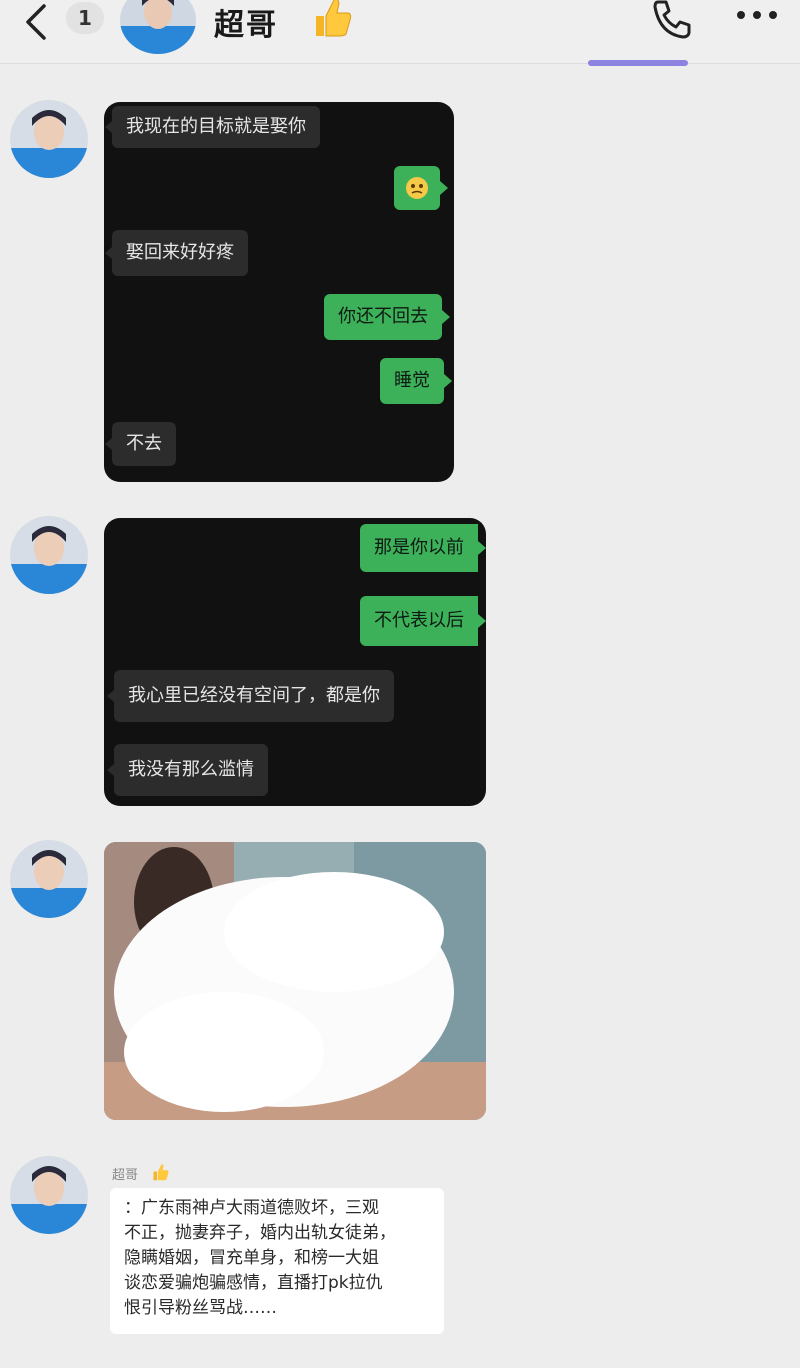  What do you see at coordinates (250, 696) in the screenshot?
I see `incoming-bubble: 我心里已经没有空间了，都是你` at bounding box center [250, 696].